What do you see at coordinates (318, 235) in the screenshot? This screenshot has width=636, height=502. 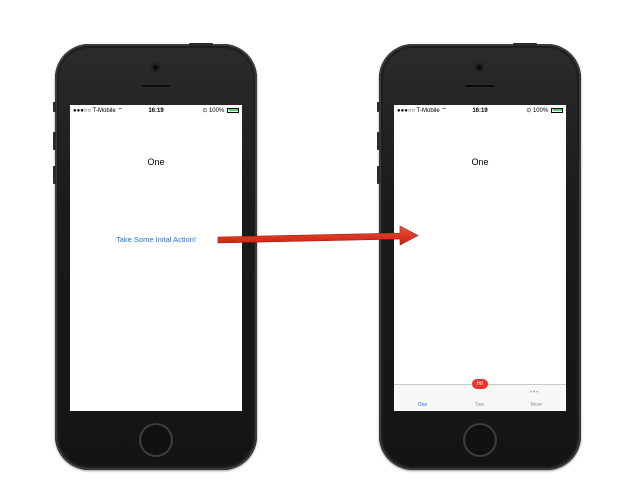 I see `transition-arrow-icon` at bounding box center [318, 235].